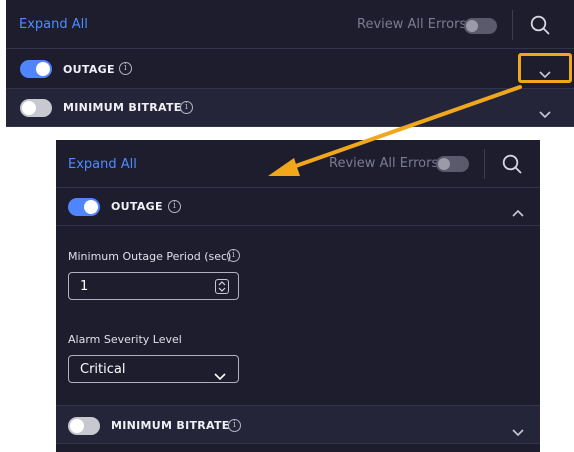  Describe the element at coordinates (153, 286) in the screenshot. I see `min-outage-period-input: 1` at that location.